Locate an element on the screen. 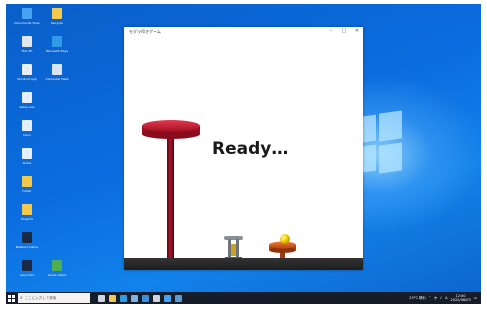 The width and height of the screenshot is (487, 309). clock-date: 2022/06/03 is located at coordinates (460, 300).